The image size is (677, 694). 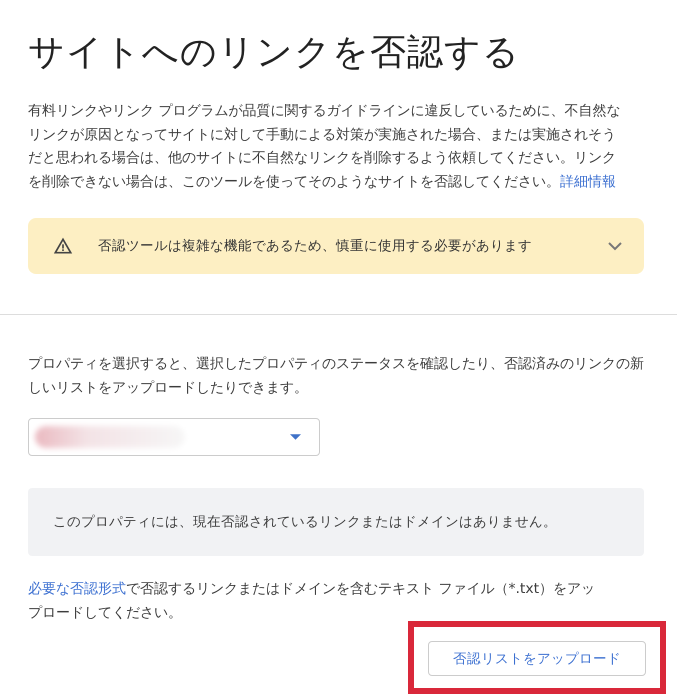 I want to click on upload-instructions: 必要な否認形式で否認するリンクまたはドメインを含むテキスト ファイル（*.txt）をアップロードしてください。, so click(x=311, y=601).